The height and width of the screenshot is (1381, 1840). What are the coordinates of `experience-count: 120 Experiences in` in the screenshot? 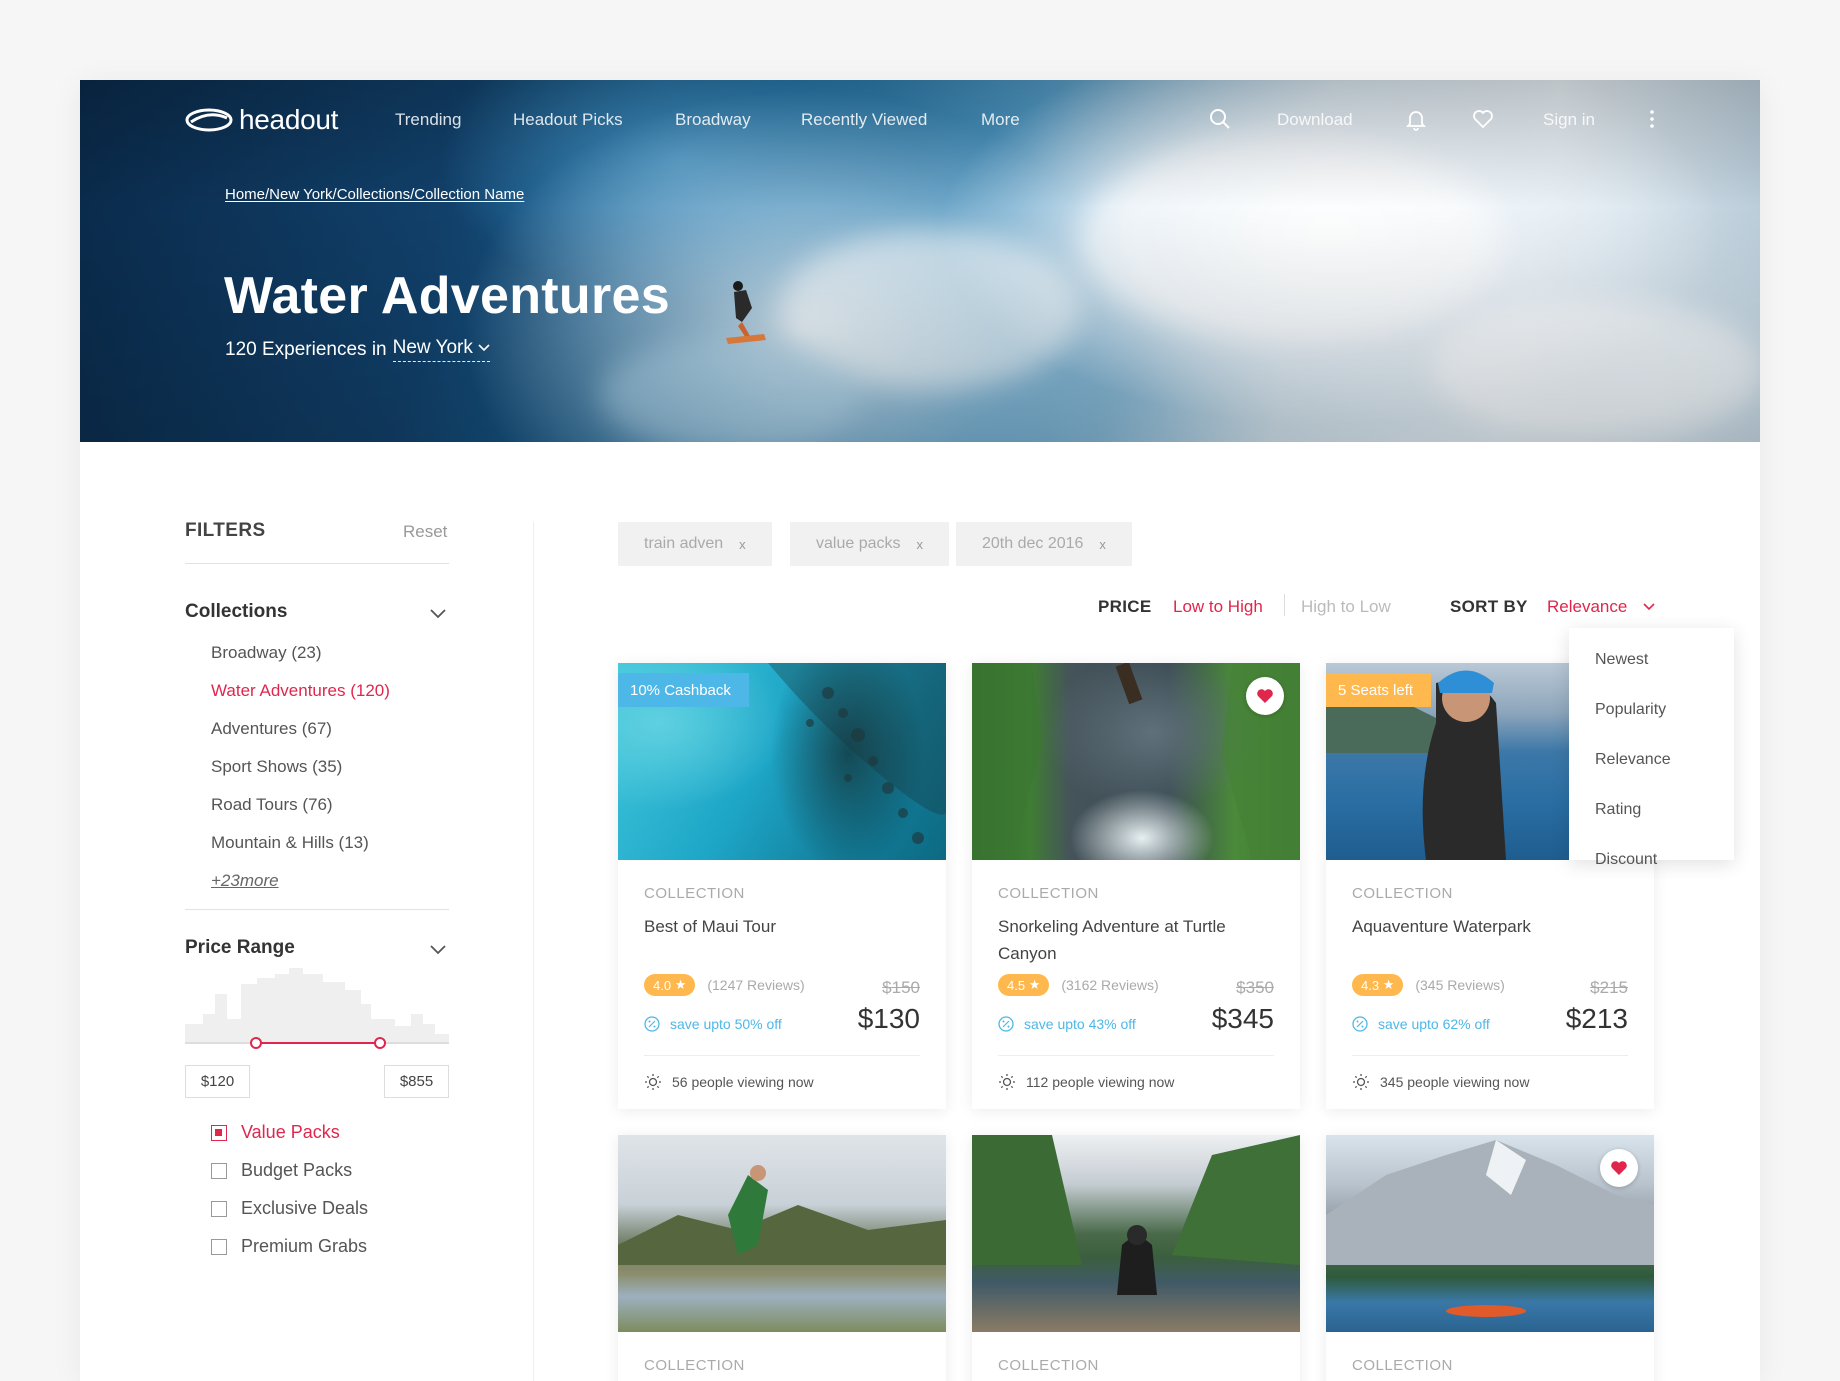 It's located at (306, 349).